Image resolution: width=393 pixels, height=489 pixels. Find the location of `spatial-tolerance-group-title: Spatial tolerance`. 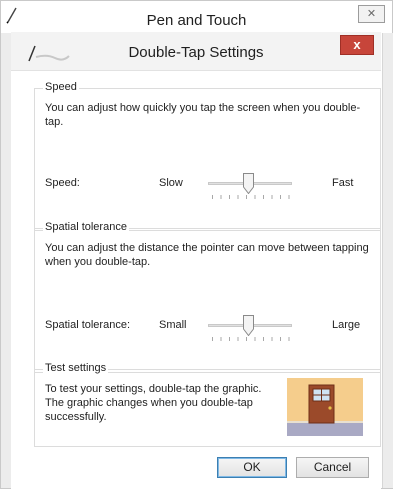

spatial-tolerance-group-title: Spatial tolerance is located at coordinates (86, 227).